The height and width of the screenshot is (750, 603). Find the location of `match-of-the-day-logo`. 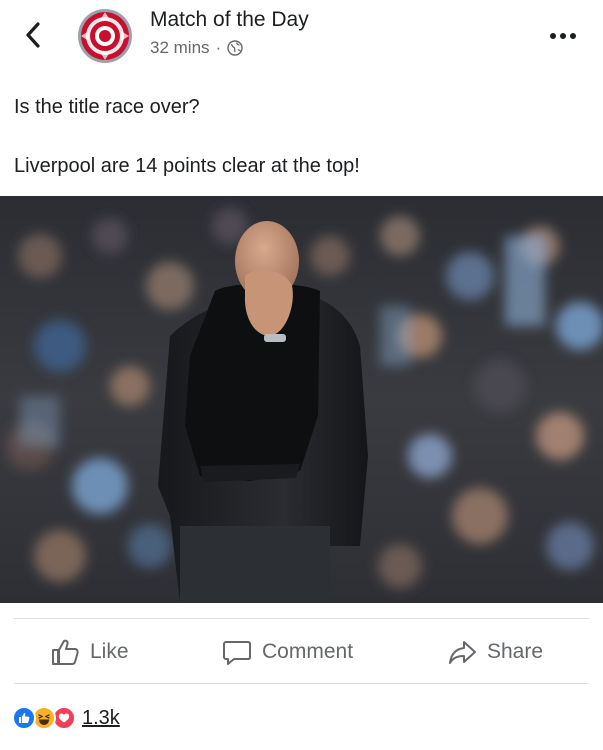

match-of-the-day-logo is located at coordinates (105, 36).